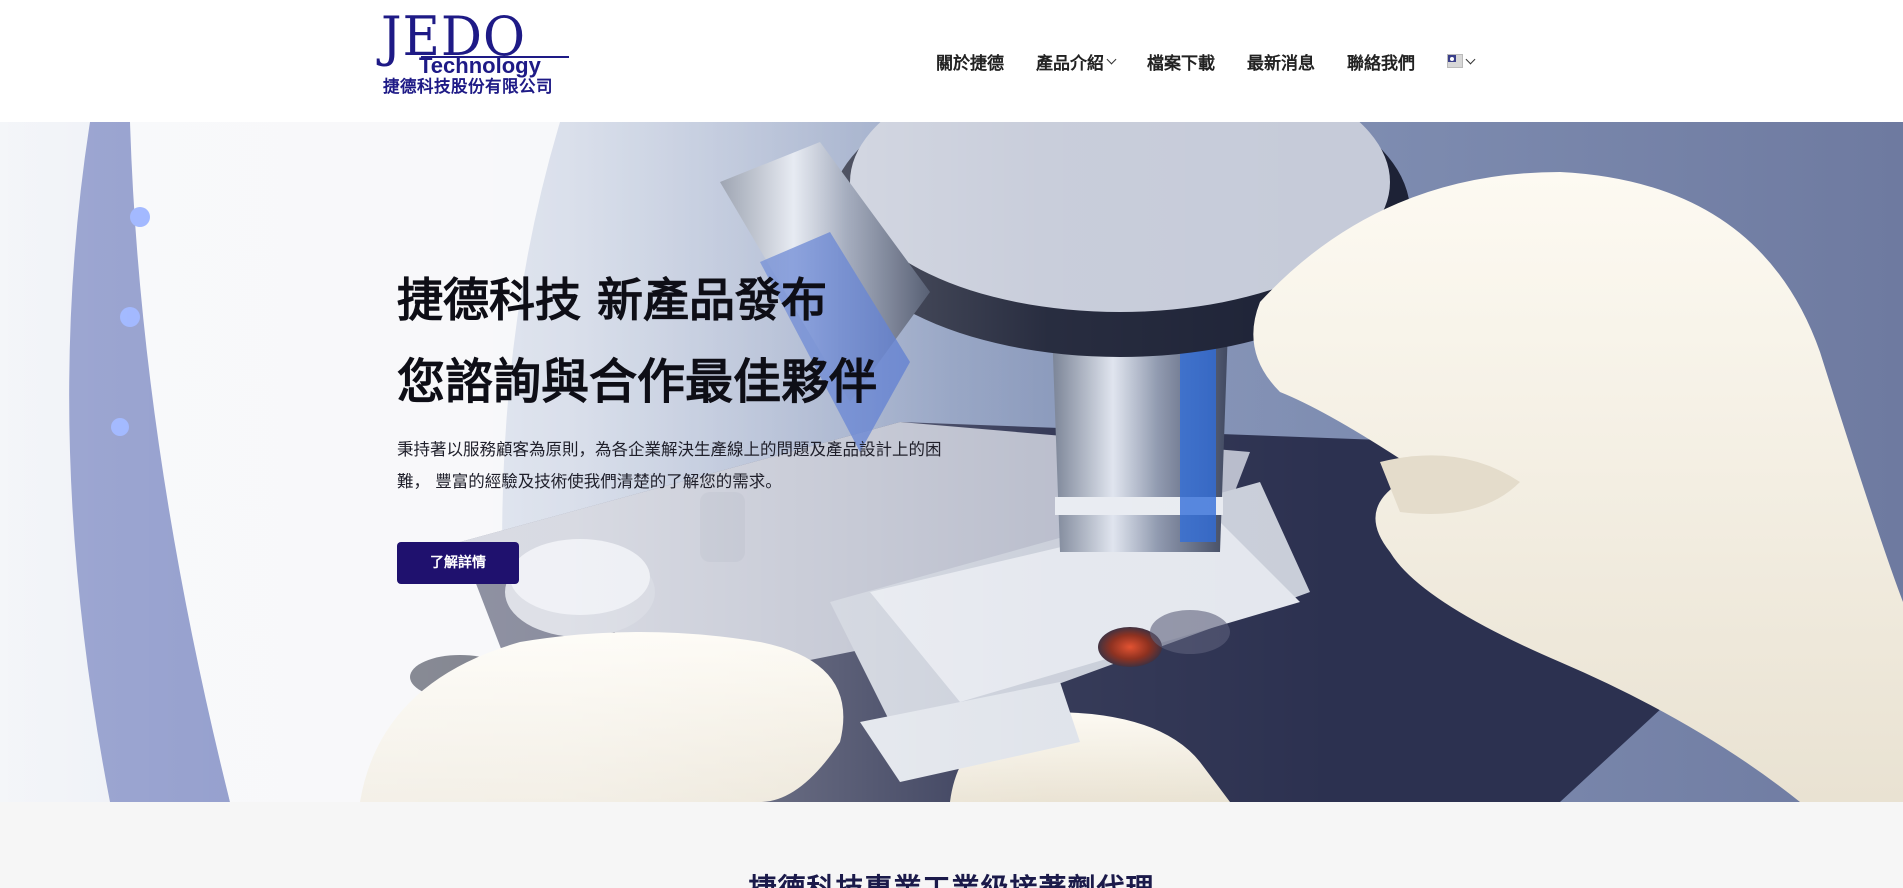 The width and height of the screenshot is (1903, 888). What do you see at coordinates (951, 845) in the screenshot?
I see `products-section: 捷德科技專業工業級接著劑代理` at bounding box center [951, 845].